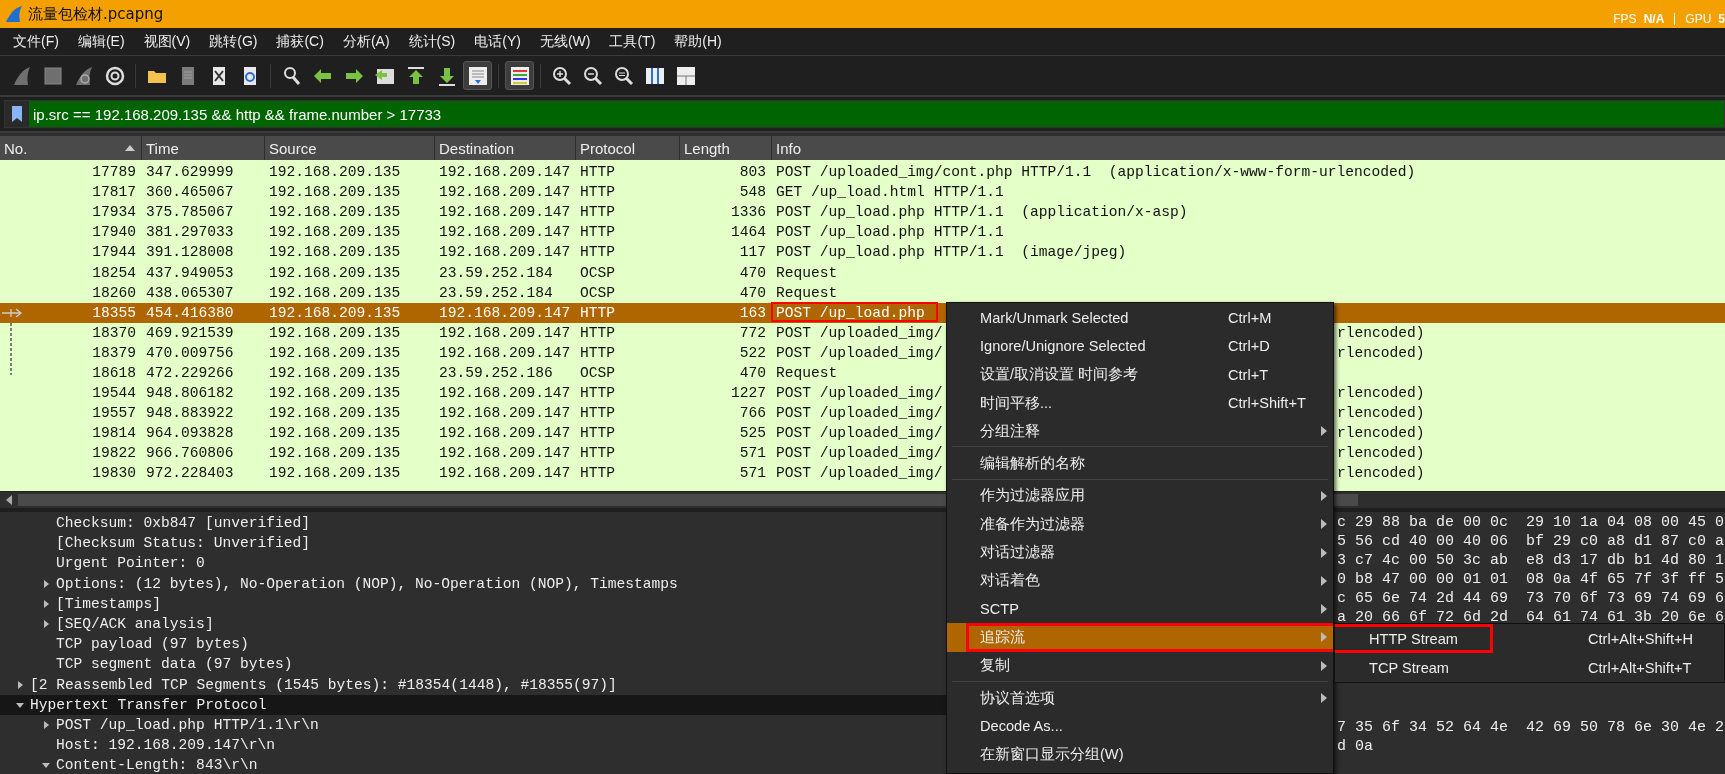 The width and height of the screenshot is (1725, 774). What do you see at coordinates (432, 41) in the screenshot?
I see `menu-item: 统计(S)` at bounding box center [432, 41].